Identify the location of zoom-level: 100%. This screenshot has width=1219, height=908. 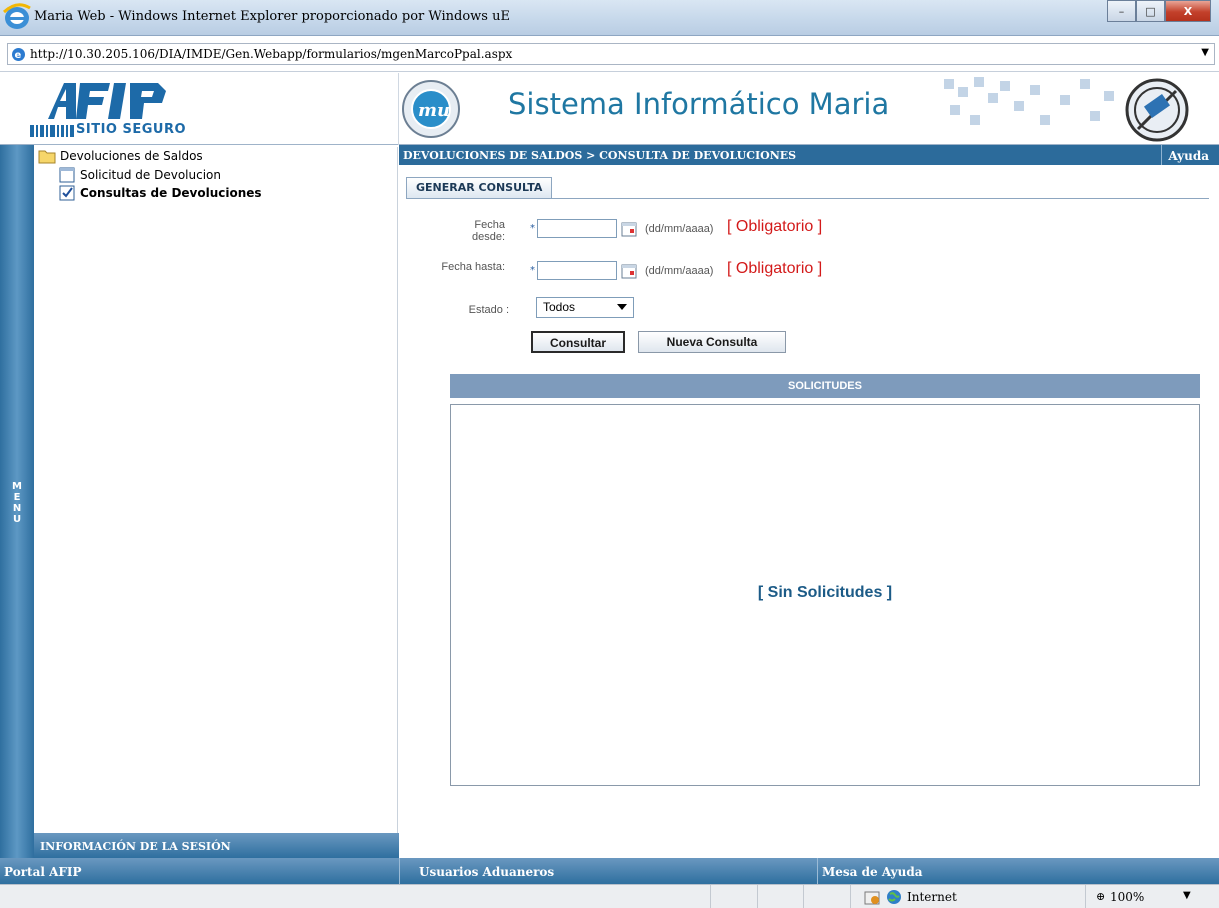
(1127, 897).